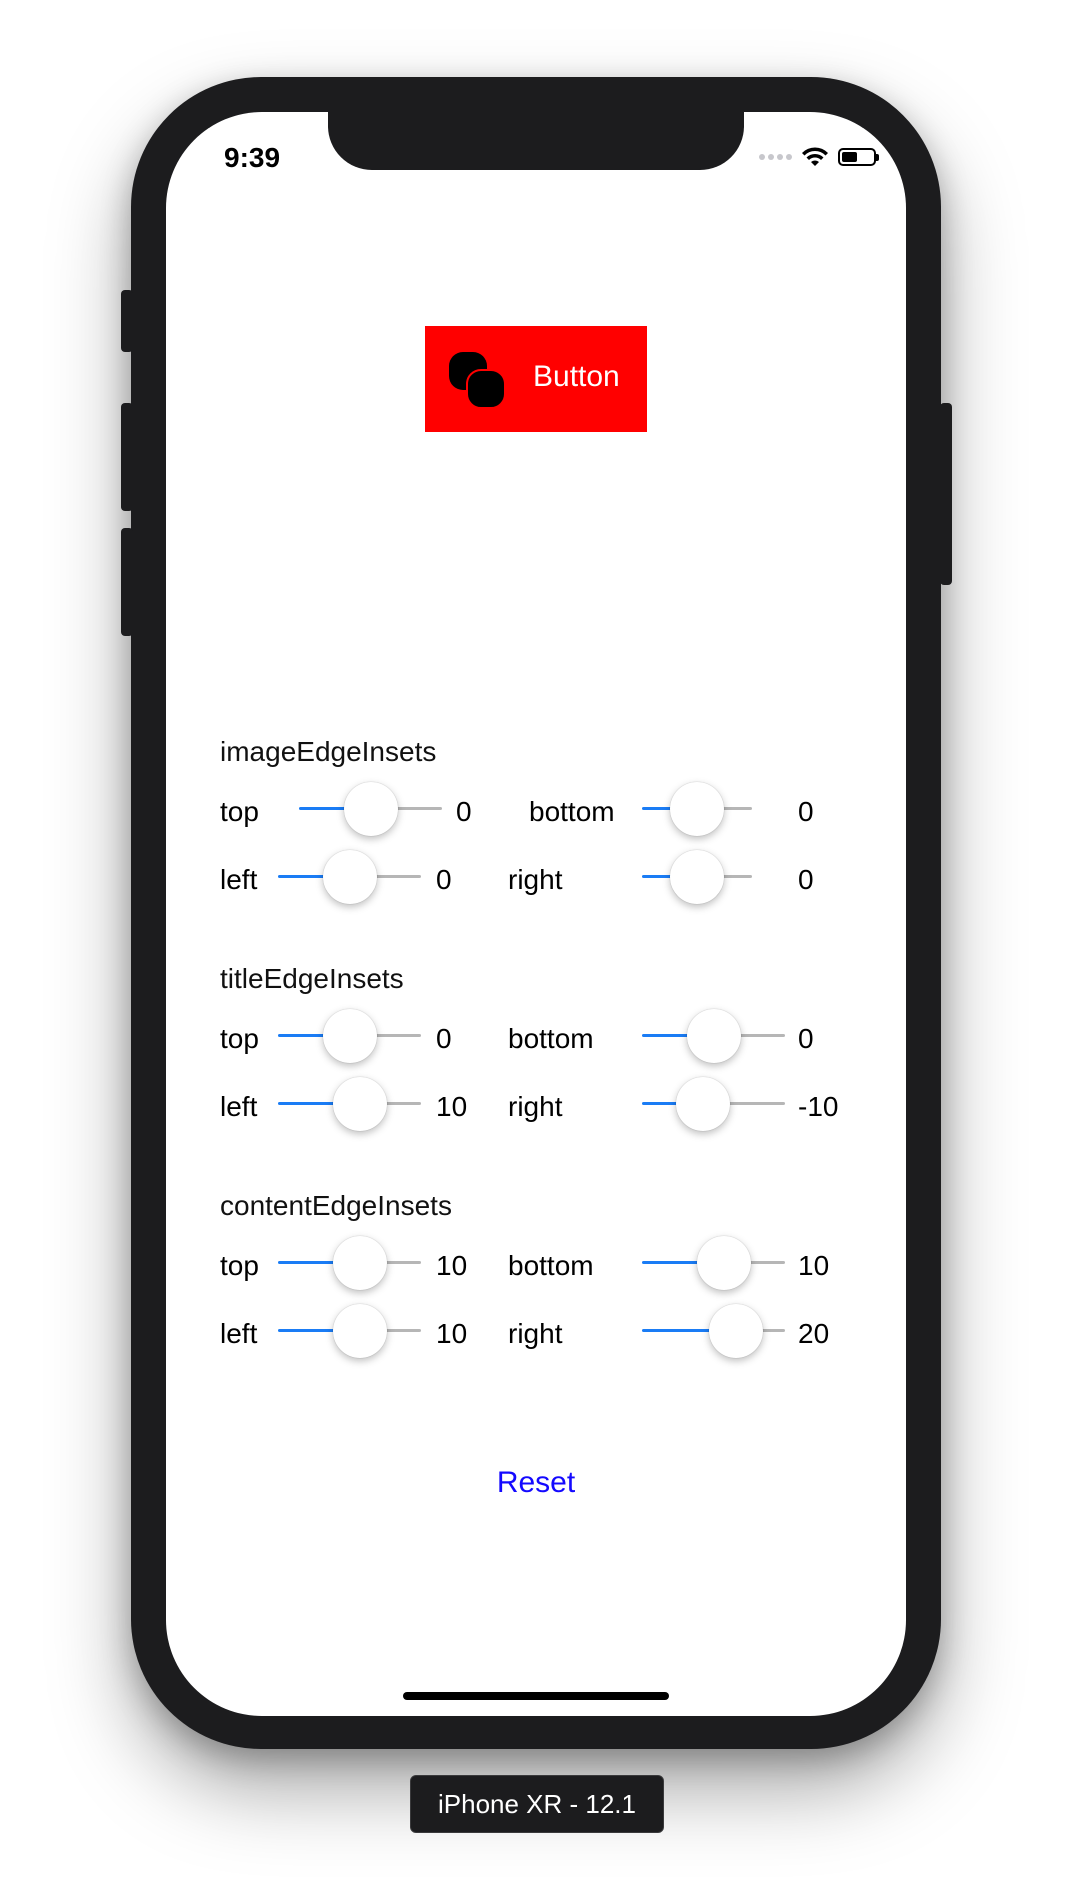  I want to click on image-left-label: left, so click(239, 879).